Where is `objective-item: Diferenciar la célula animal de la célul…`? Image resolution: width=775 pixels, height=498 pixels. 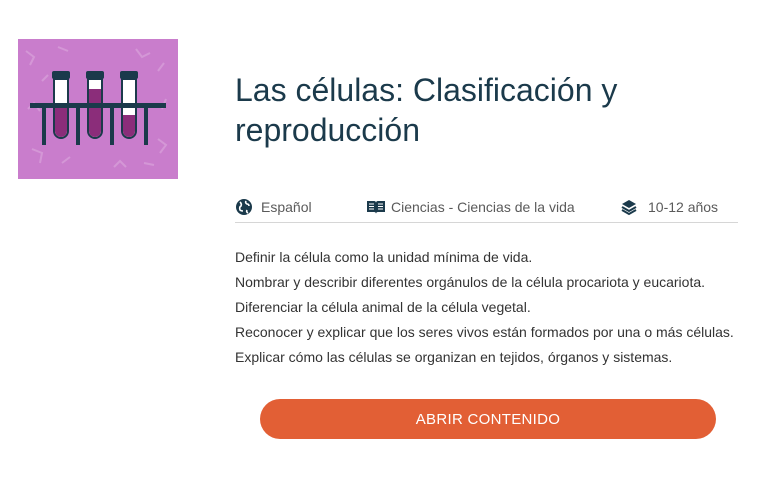 objective-item: Diferenciar la célula animal de la célul… is located at coordinates (383, 307).